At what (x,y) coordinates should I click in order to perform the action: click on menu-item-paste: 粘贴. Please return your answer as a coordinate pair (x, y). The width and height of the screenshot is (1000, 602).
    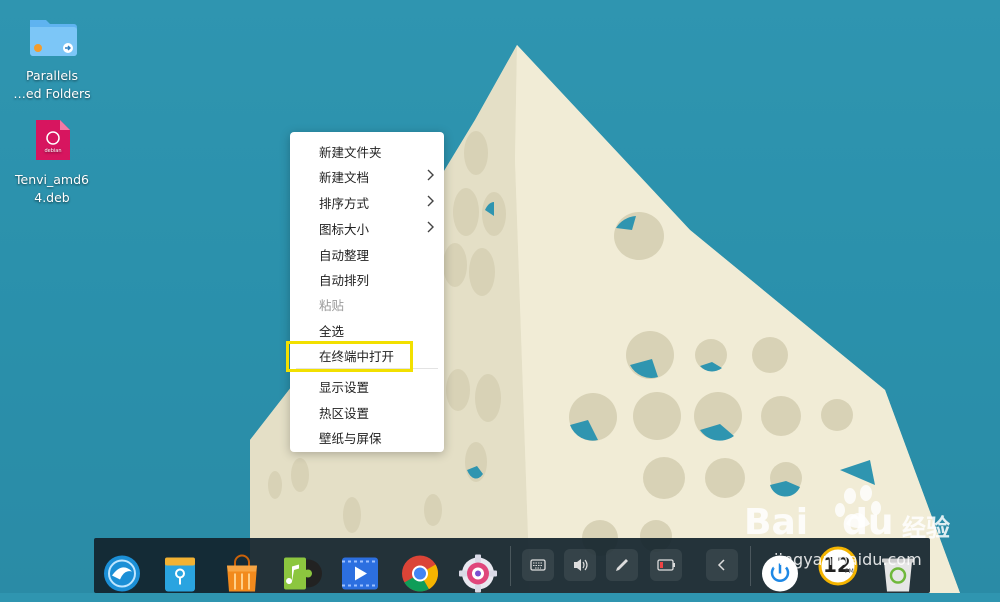
    Looking at the image, I should click on (332, 305).